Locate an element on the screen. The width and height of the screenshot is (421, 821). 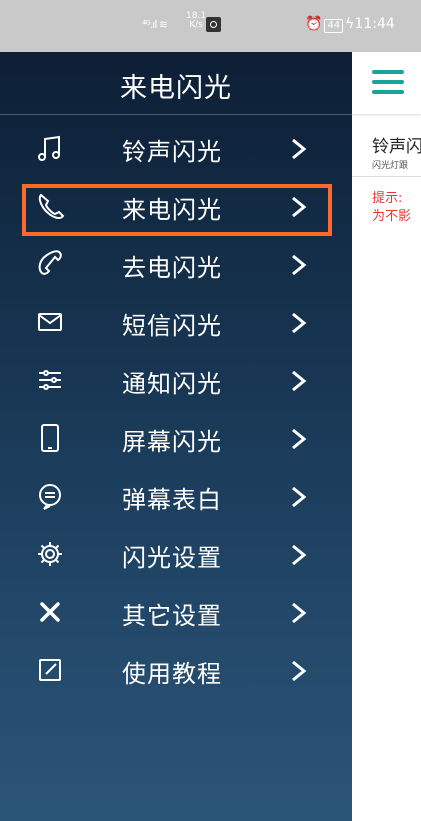
edit-icon is located at coordinates (50, 670).